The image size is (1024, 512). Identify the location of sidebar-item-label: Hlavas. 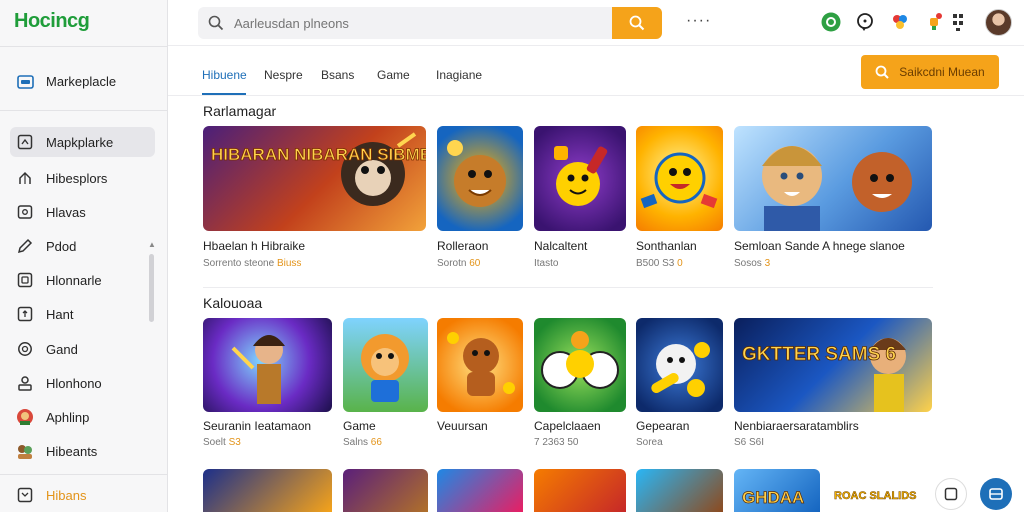
(66, 212).